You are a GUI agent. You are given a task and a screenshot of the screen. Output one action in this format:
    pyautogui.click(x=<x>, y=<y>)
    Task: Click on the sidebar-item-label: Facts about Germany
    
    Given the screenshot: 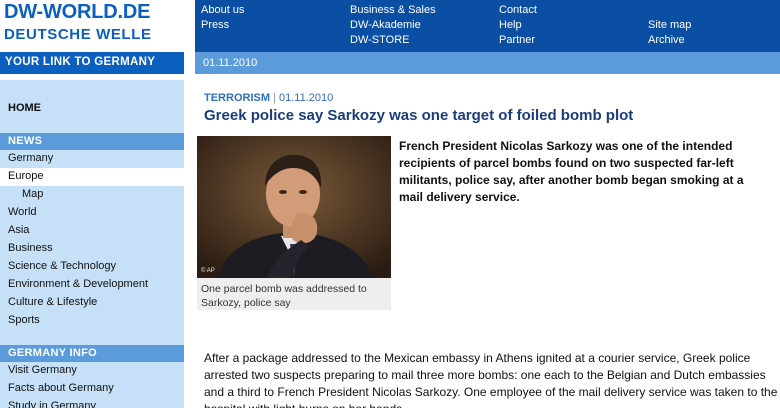 What is the action you would take?
    pyautogui.click(x=61, y=388)
    